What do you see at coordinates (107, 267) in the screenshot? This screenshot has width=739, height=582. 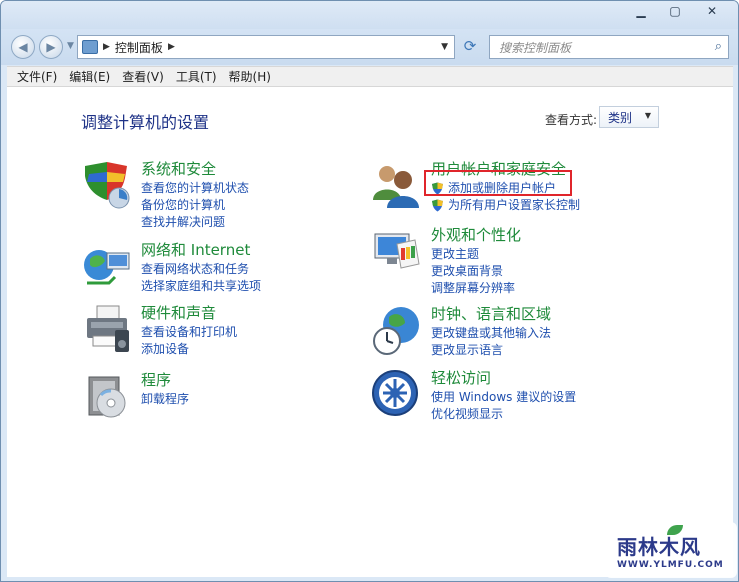 I see `network-internet-icon` at bounding box center [107, 267].